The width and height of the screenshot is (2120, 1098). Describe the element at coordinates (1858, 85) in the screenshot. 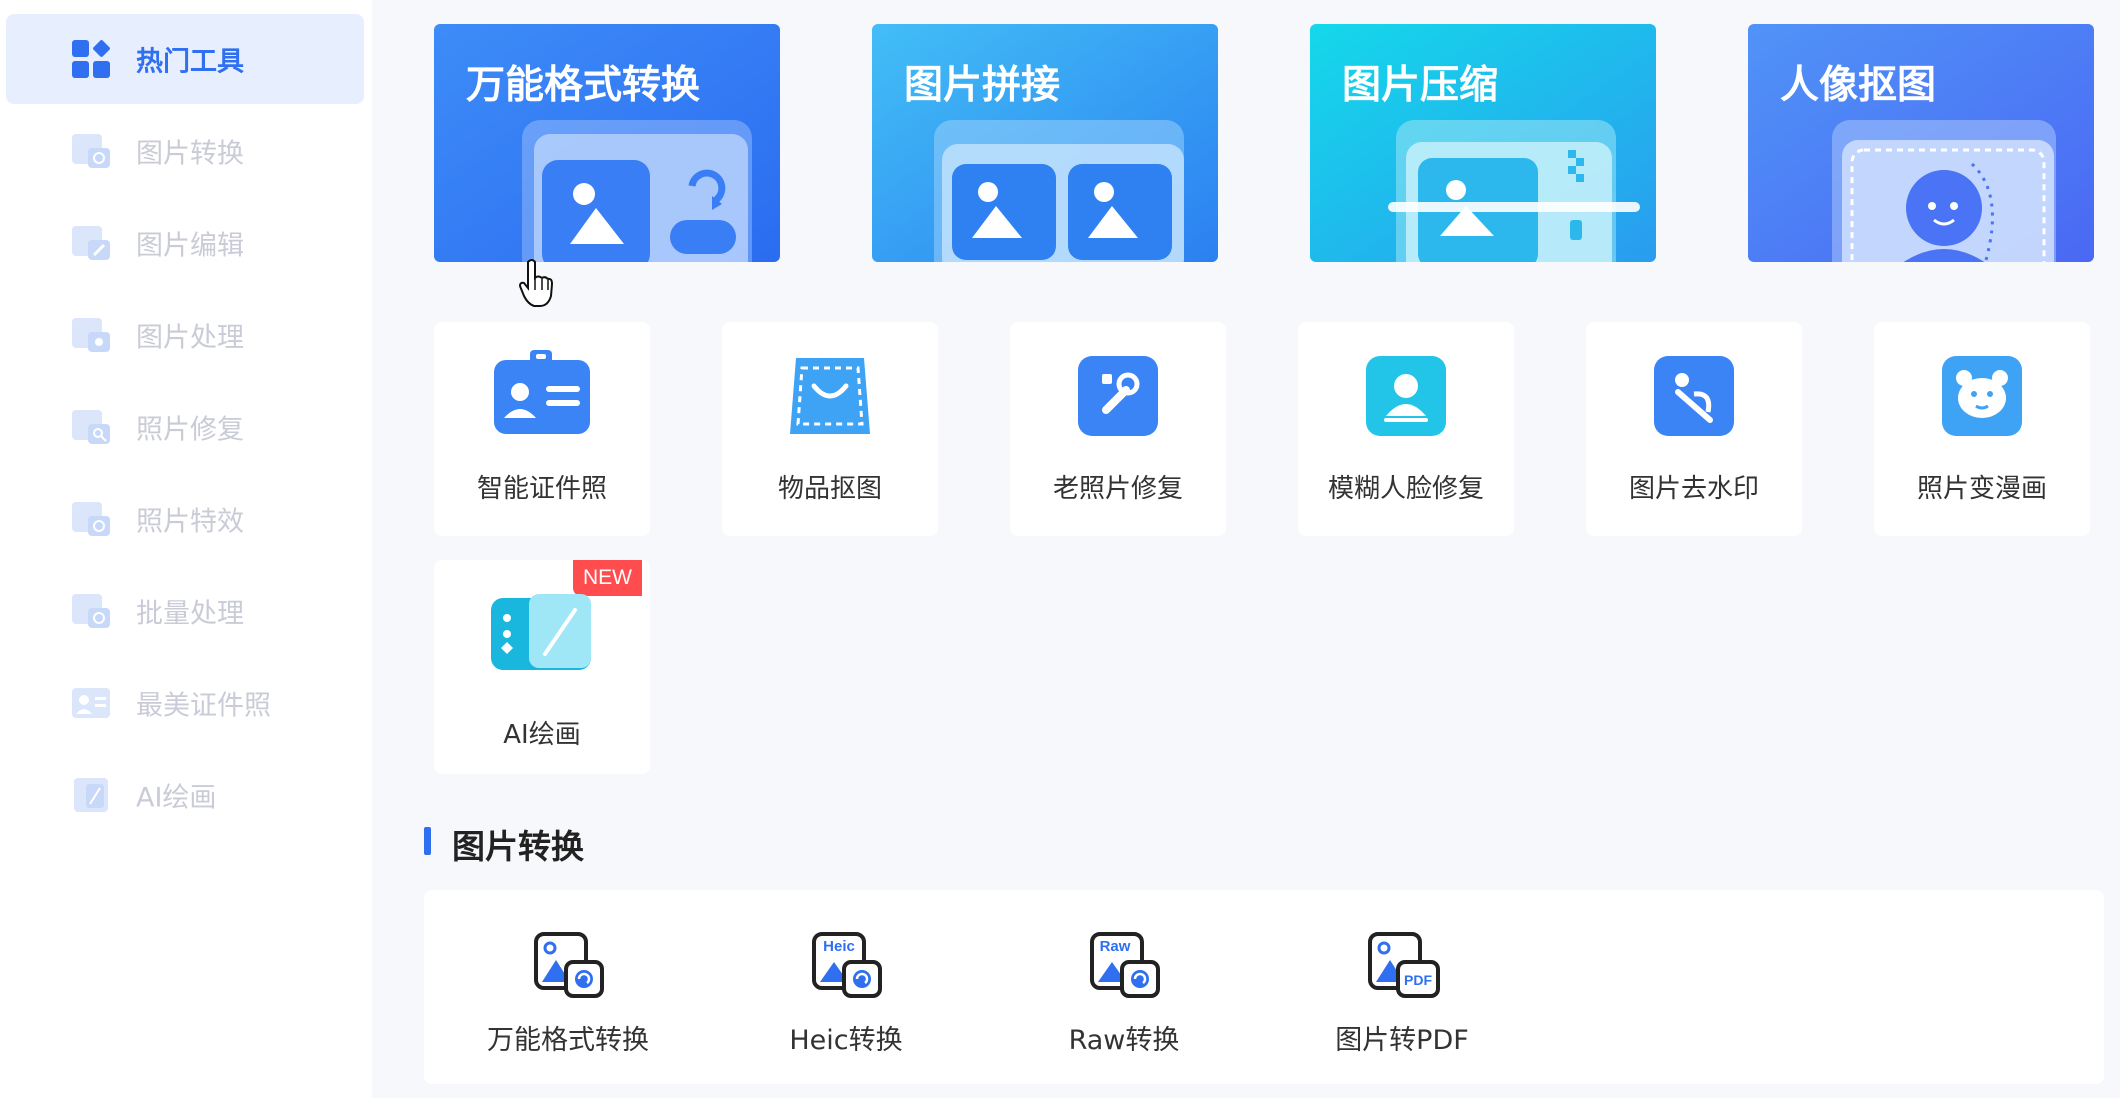

I see `banner-title: 人像抠图` at that location.